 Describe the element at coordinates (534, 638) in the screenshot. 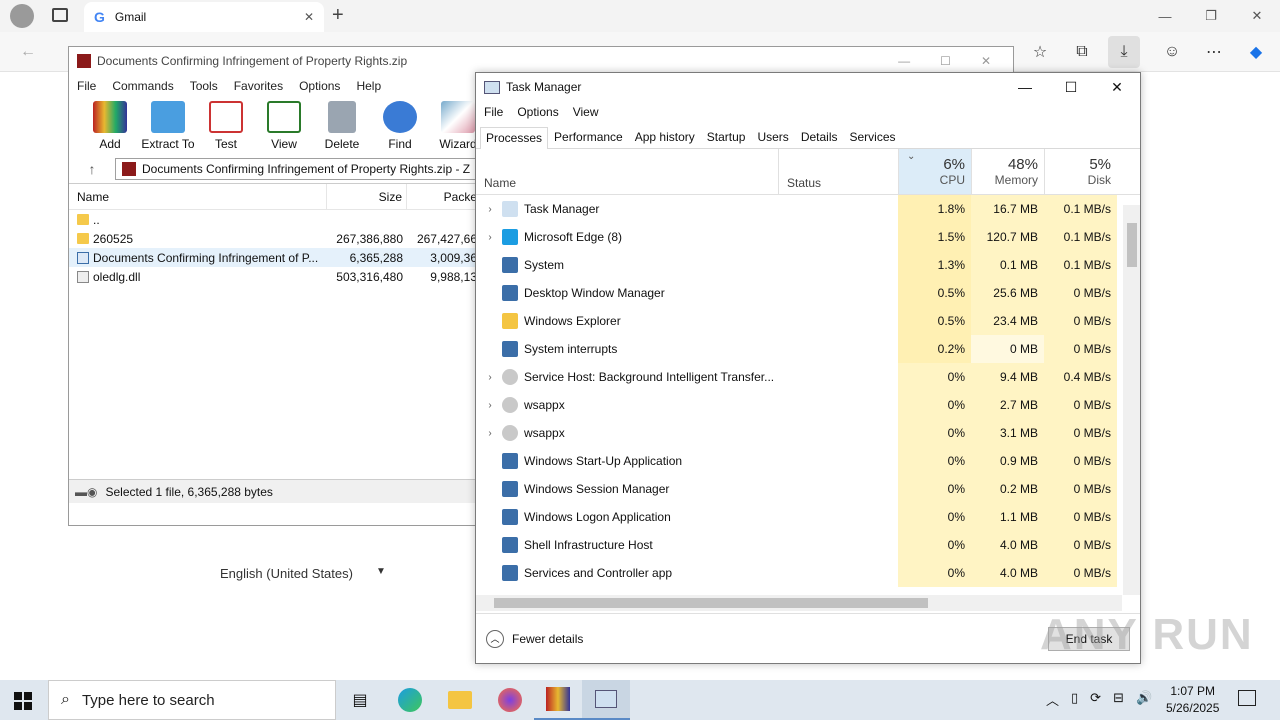

I see `fewer-details-button: ︿ Fewer details` at that location.